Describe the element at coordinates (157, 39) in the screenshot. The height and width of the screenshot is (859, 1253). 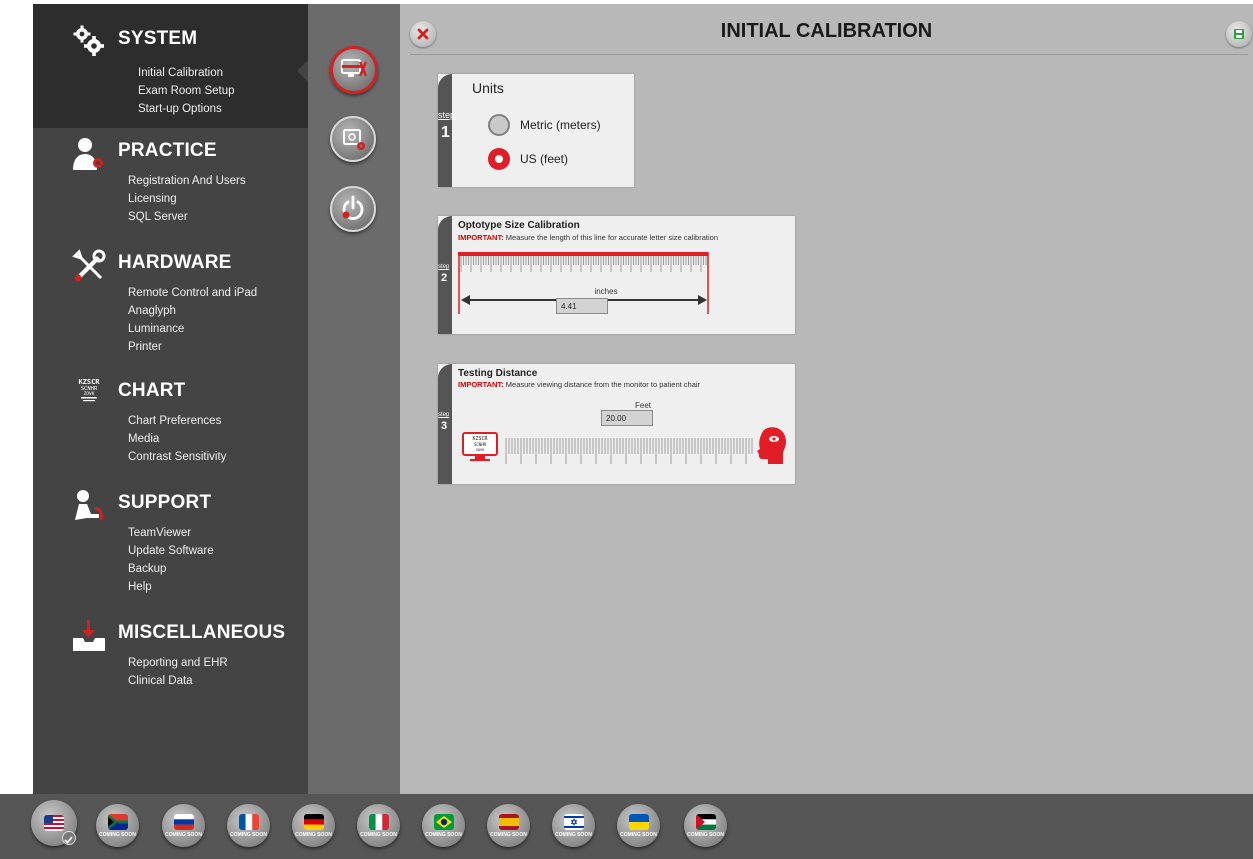
I see `section-title-system: SYSTEM` at that location.